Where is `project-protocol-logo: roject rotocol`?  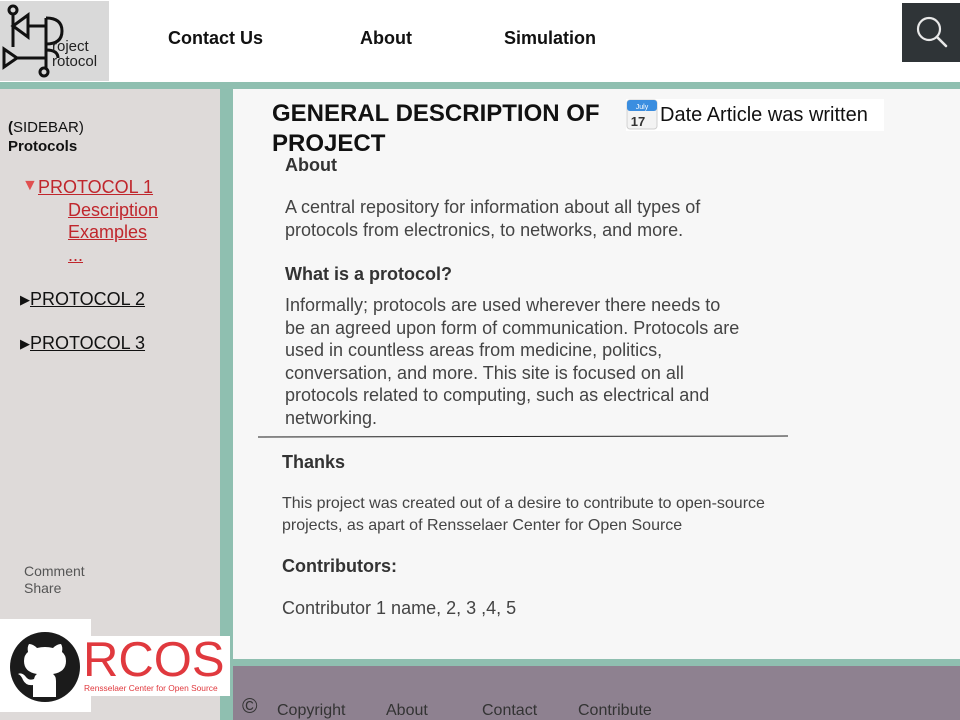
project-protocol-logo: roject rotocol is located at coordinates (54, 41).